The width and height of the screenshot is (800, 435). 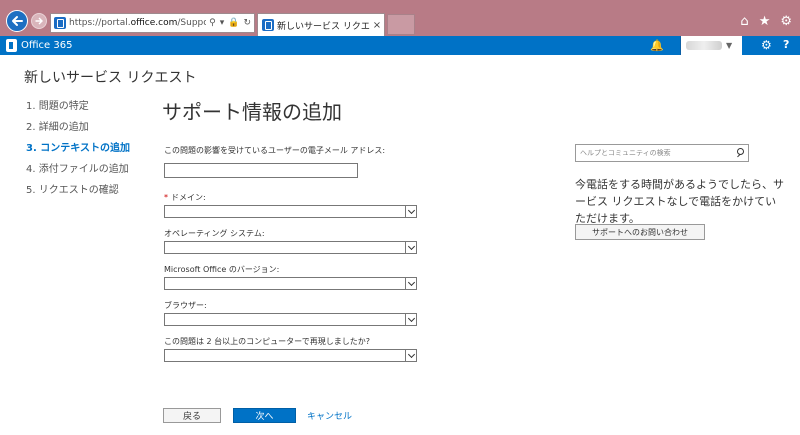 What do you see at coordinates (11, 45) in the screenshot?
I see `office-logo-icon` at bounding box center [11, 45].